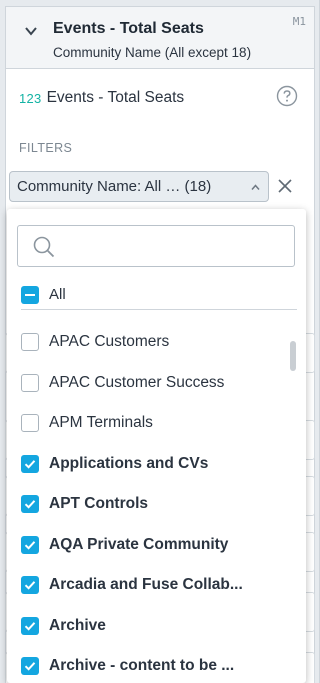  I want to click on chevron-down-icon, so click(31, 31).